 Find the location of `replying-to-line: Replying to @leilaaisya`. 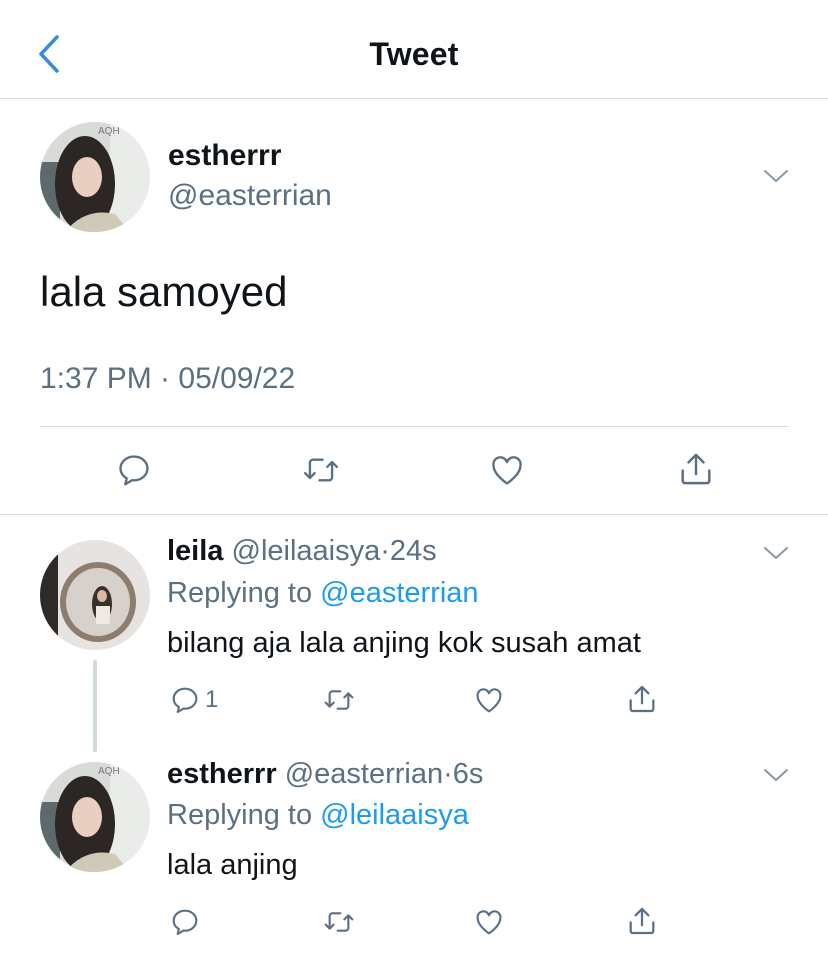

replying-to-line: Replying to @leilaaisya is located at coordinates (318, 815).